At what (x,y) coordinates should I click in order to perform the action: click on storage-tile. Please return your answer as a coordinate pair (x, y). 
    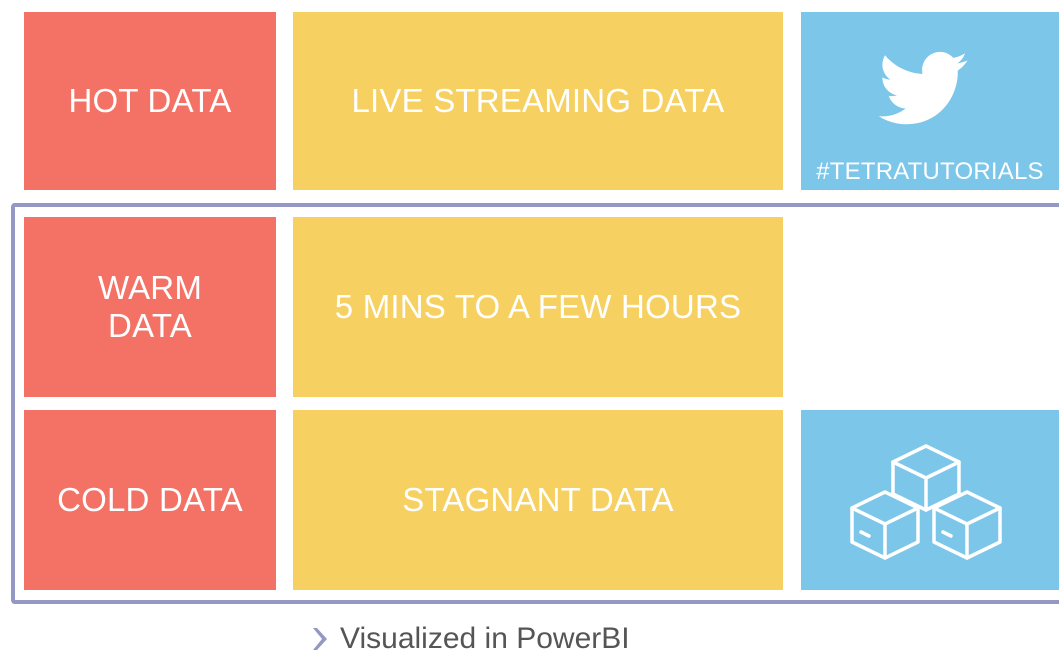
    Looking at the image, I should click on (930, 500).